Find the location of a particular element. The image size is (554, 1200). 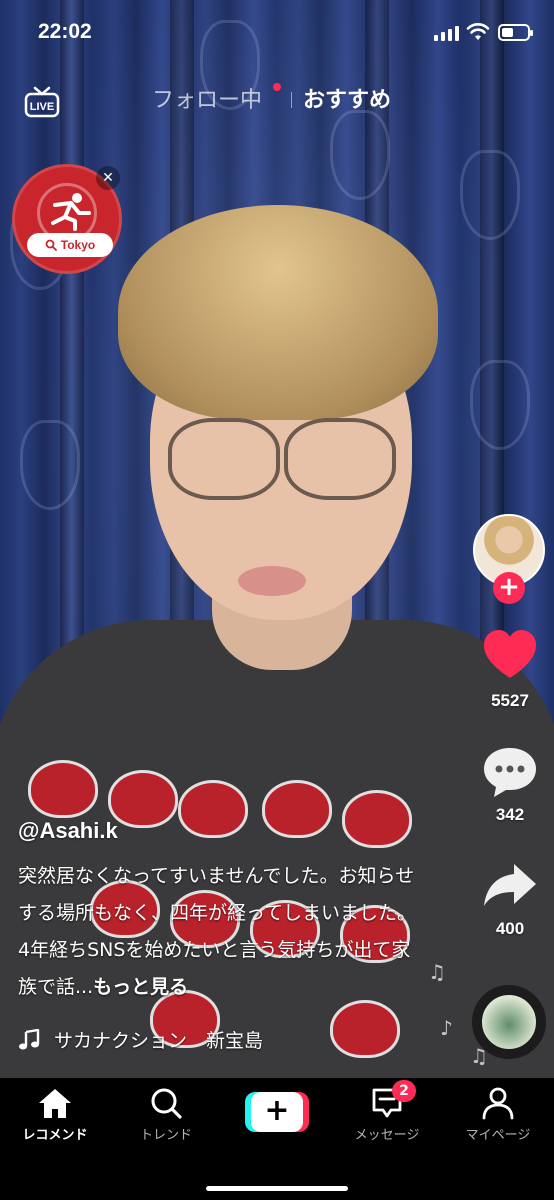

share-count: 400 is located at coordinates (510, 928).